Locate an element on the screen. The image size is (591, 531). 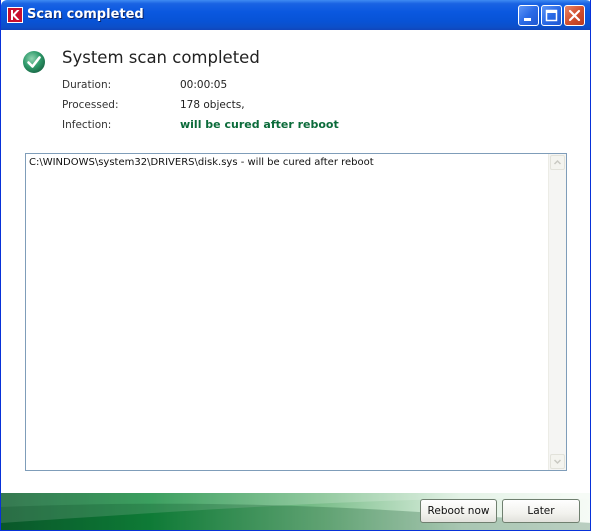
duration-value: 00:00:05 is located at coordinates (204, 85).